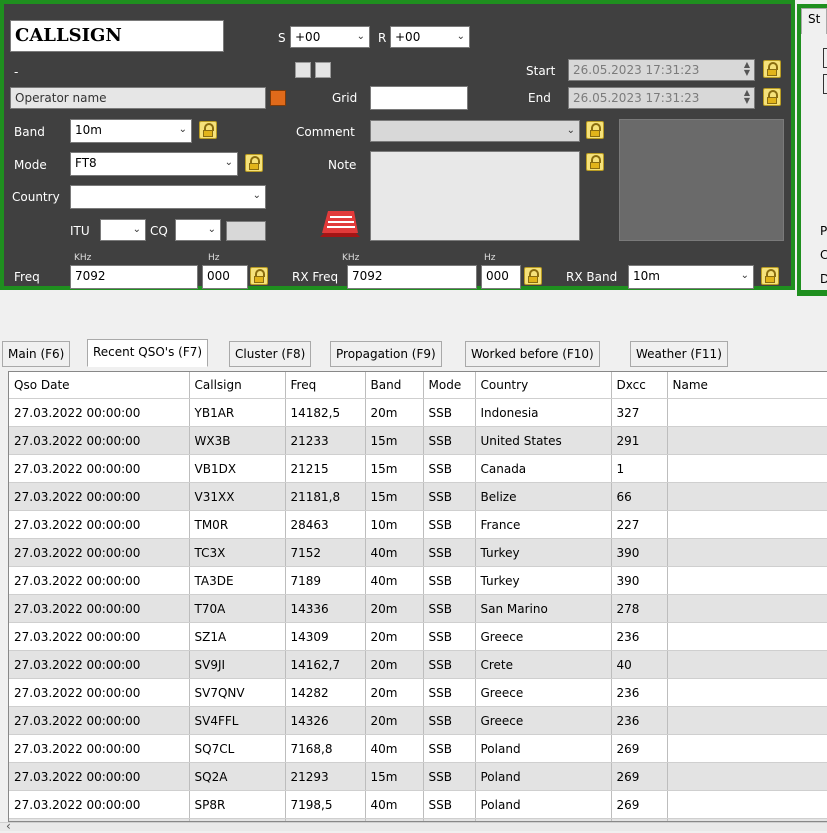 The width and height of the screenshot is (827, 833). What do you see at coordinates (475, 196) in the screenshot?
I see `note-textarea` at bounding box center [475, 196].